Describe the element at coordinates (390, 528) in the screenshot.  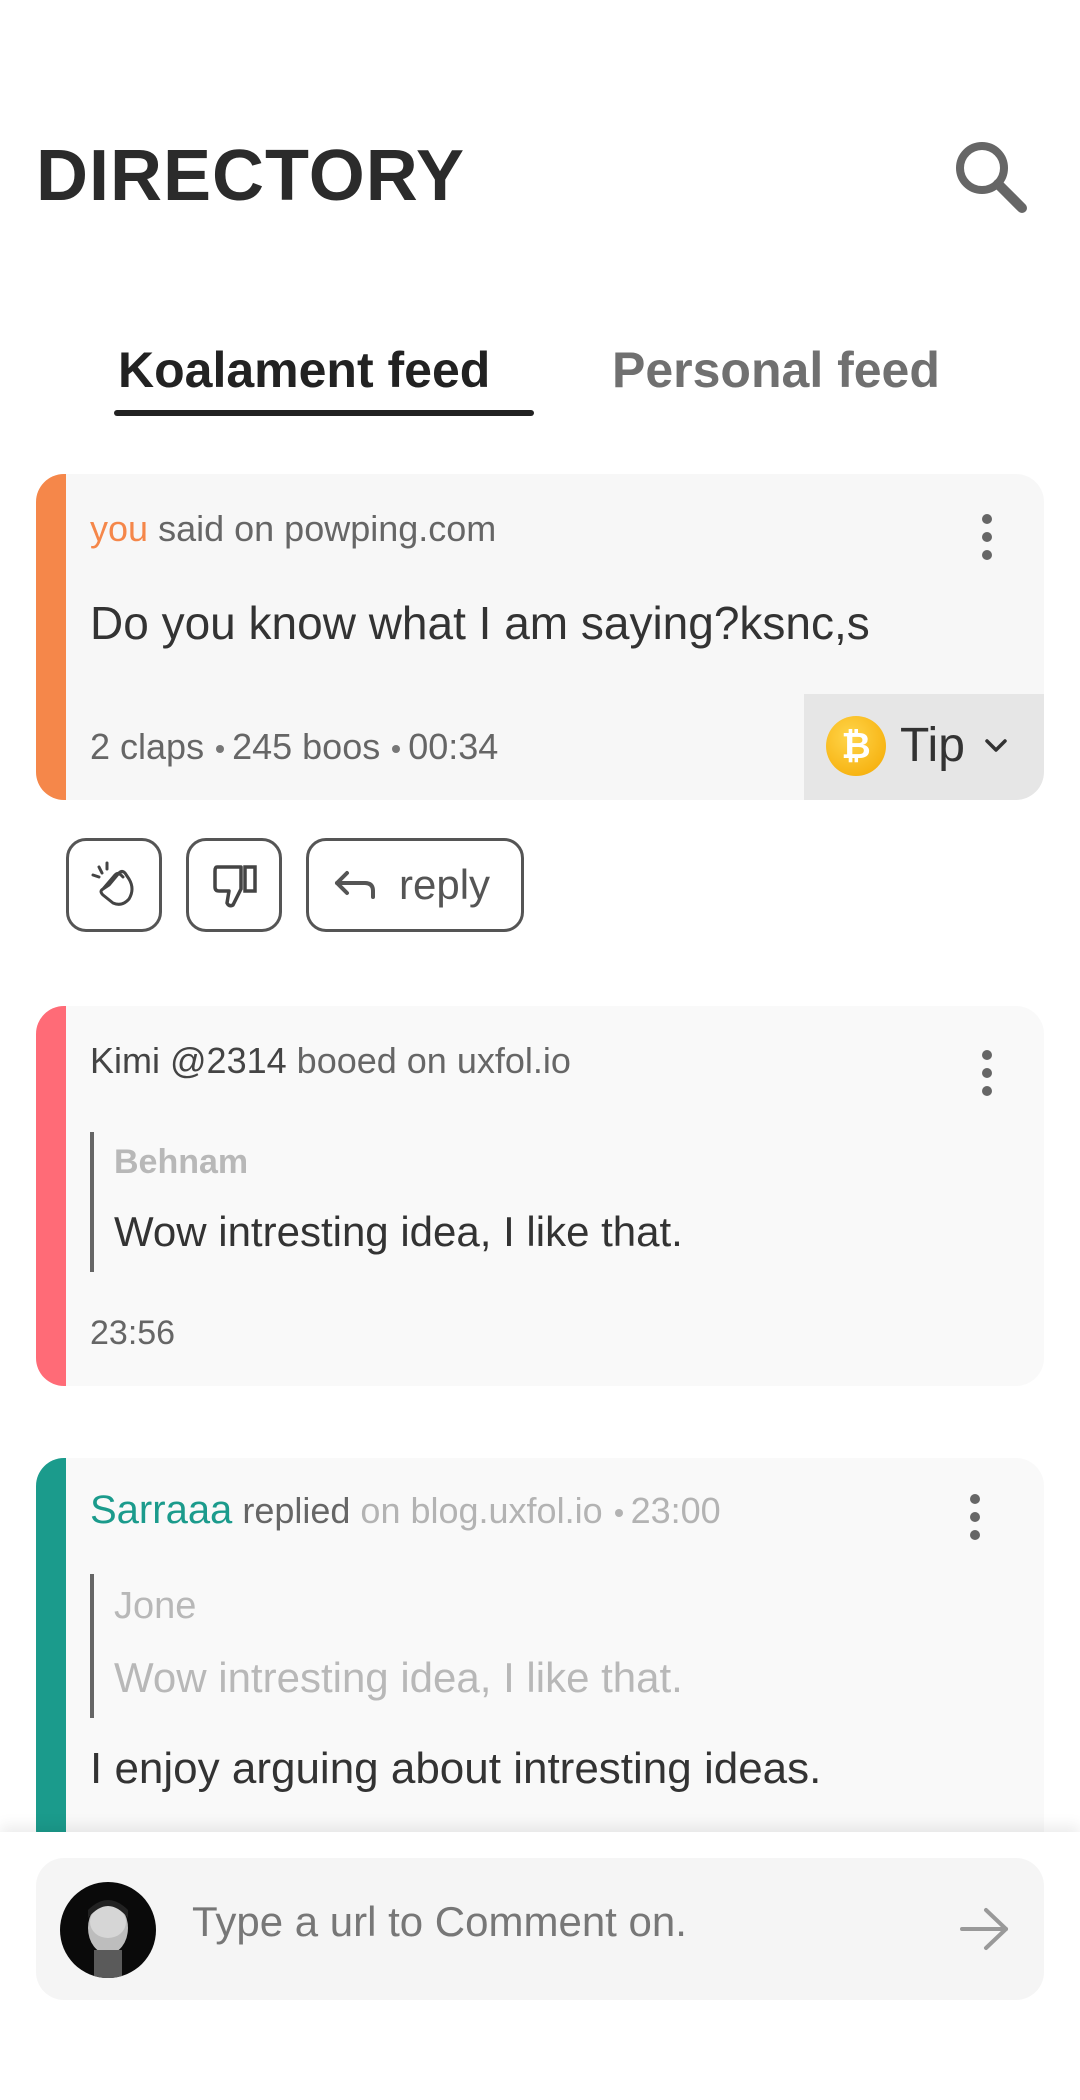
I see `post-site: powping.com` at that location.